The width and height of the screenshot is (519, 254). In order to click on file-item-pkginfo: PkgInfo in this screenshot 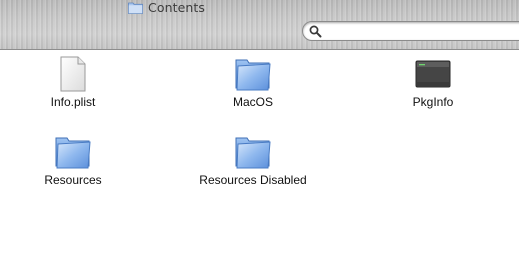, I will do `click(433, 82)`.